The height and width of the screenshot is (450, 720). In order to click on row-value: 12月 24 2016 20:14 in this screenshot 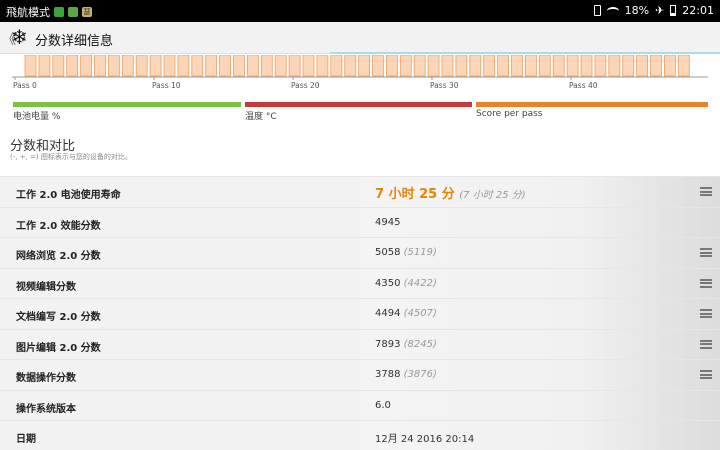, I will do `click(425, 439)`.